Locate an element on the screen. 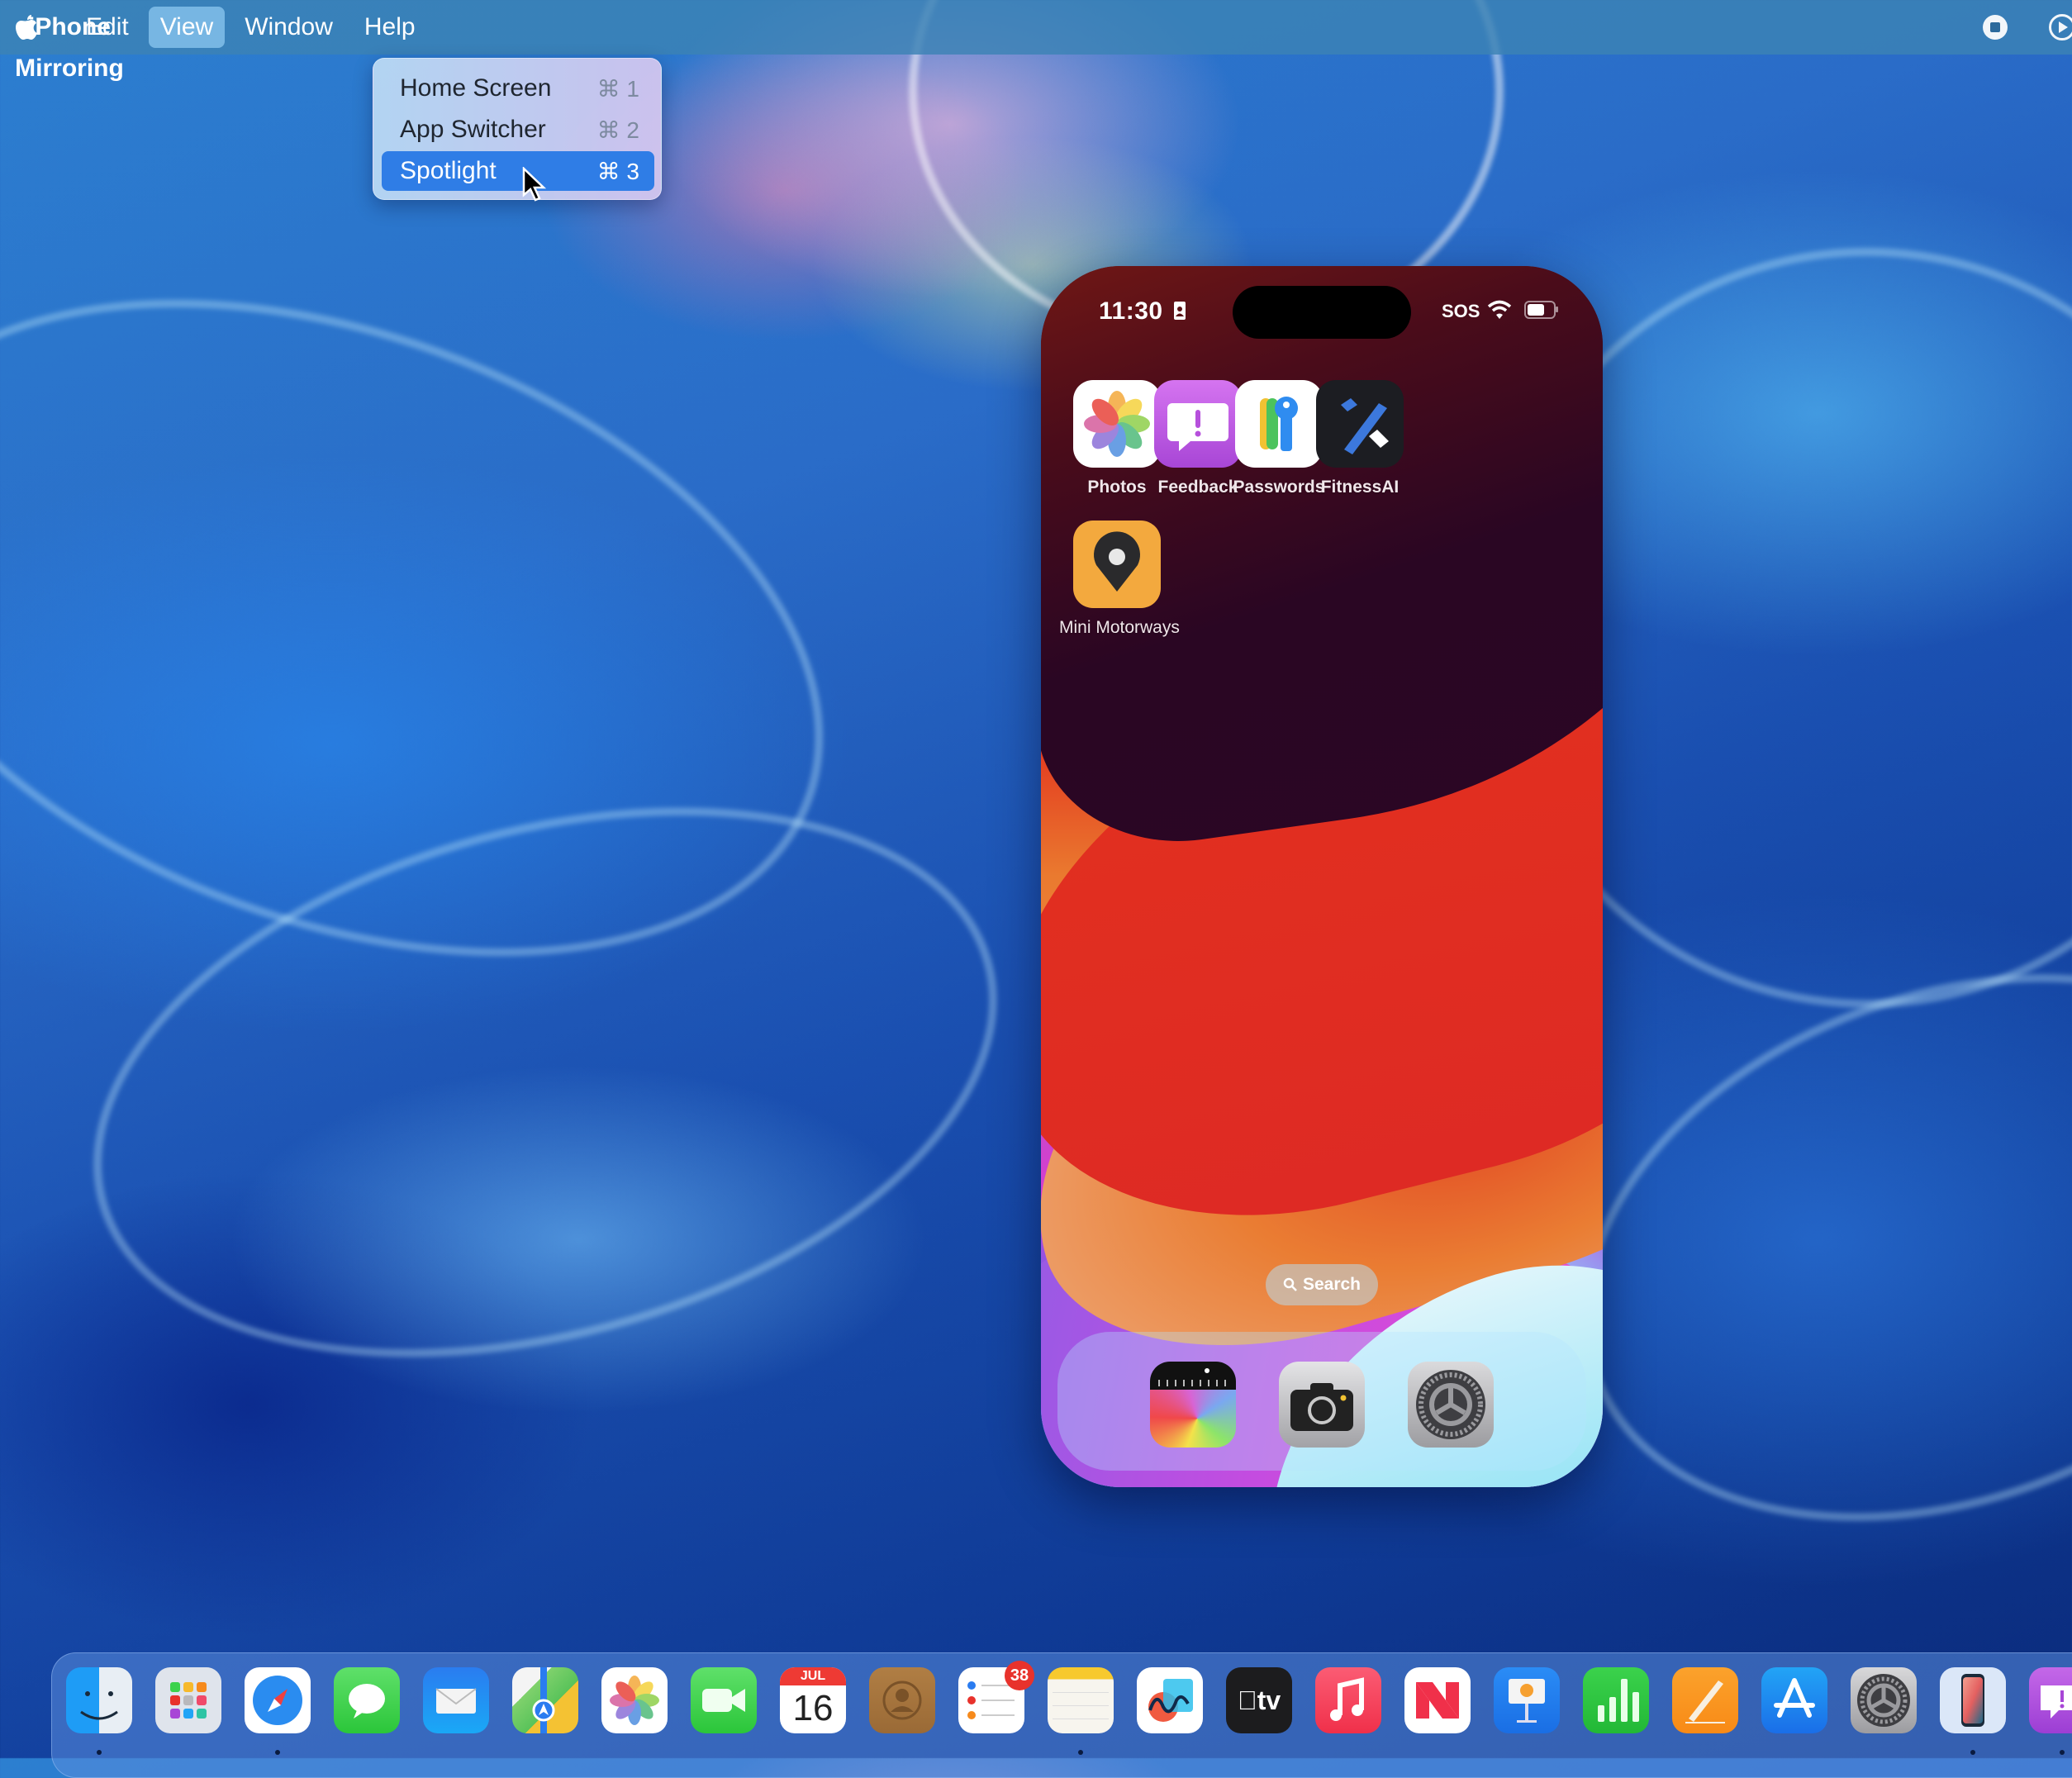 The height and width of the screenshot is (1778, 2072). dock-messages-icon is located at coordinates (367, 1700).